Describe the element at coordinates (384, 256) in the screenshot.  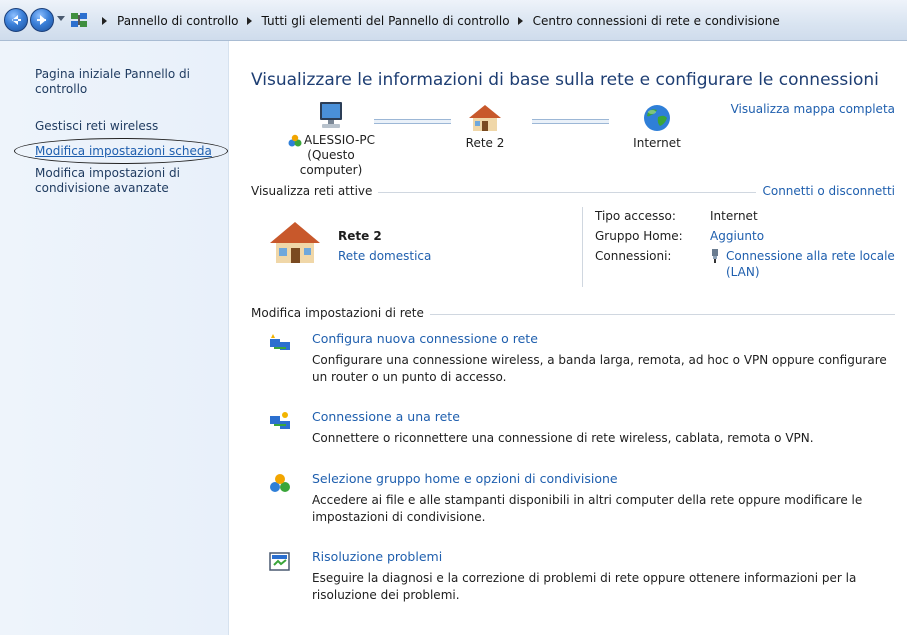
I see `network-type-link: Rete domestica` at that location.